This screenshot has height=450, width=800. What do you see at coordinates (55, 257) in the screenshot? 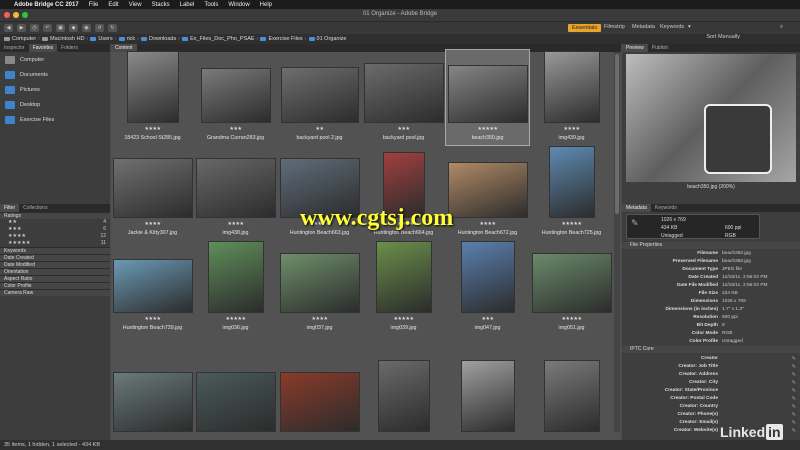
I see `filter-date-created-header: Date Created` at bounding box center [55, 257].